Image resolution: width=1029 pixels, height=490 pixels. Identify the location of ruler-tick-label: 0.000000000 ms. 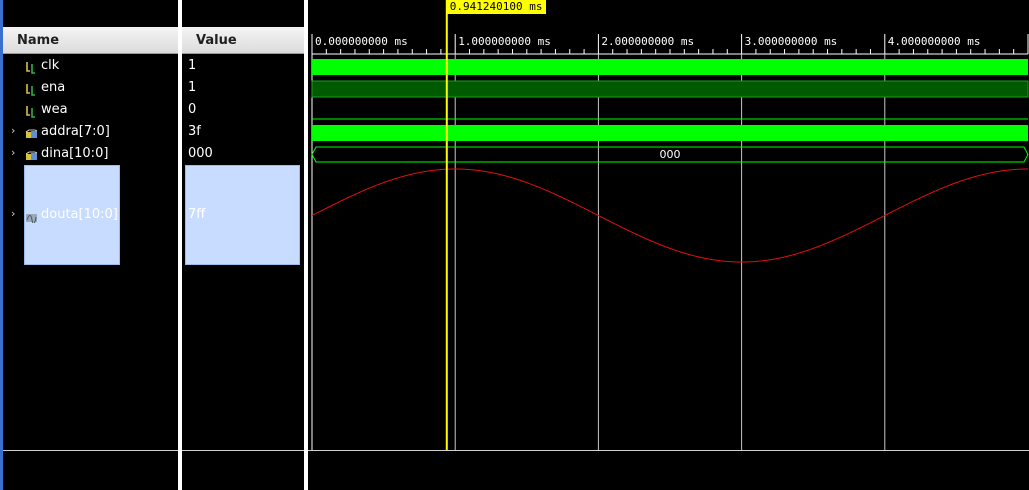
(361, 41).